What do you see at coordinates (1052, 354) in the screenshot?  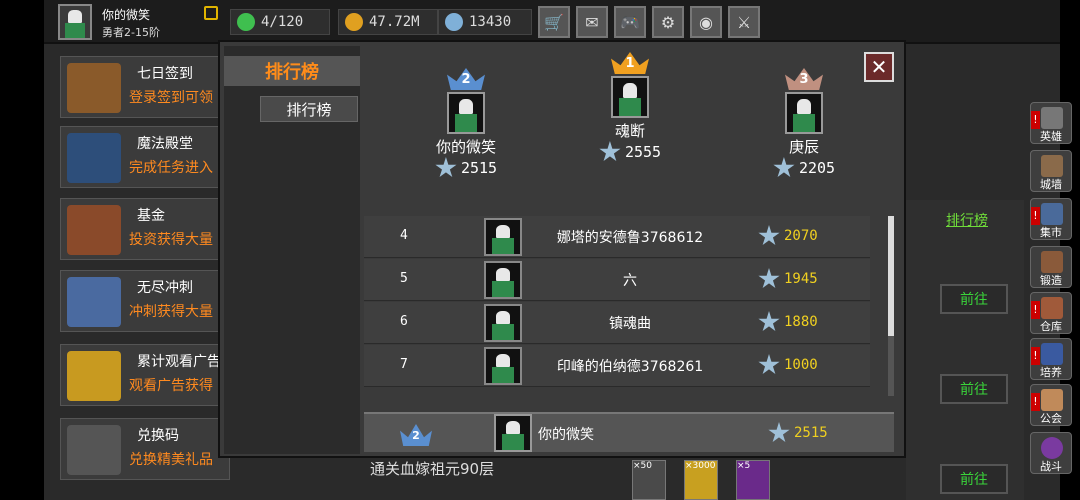 I see `potion-icon` at bounding box center [1052, 354].